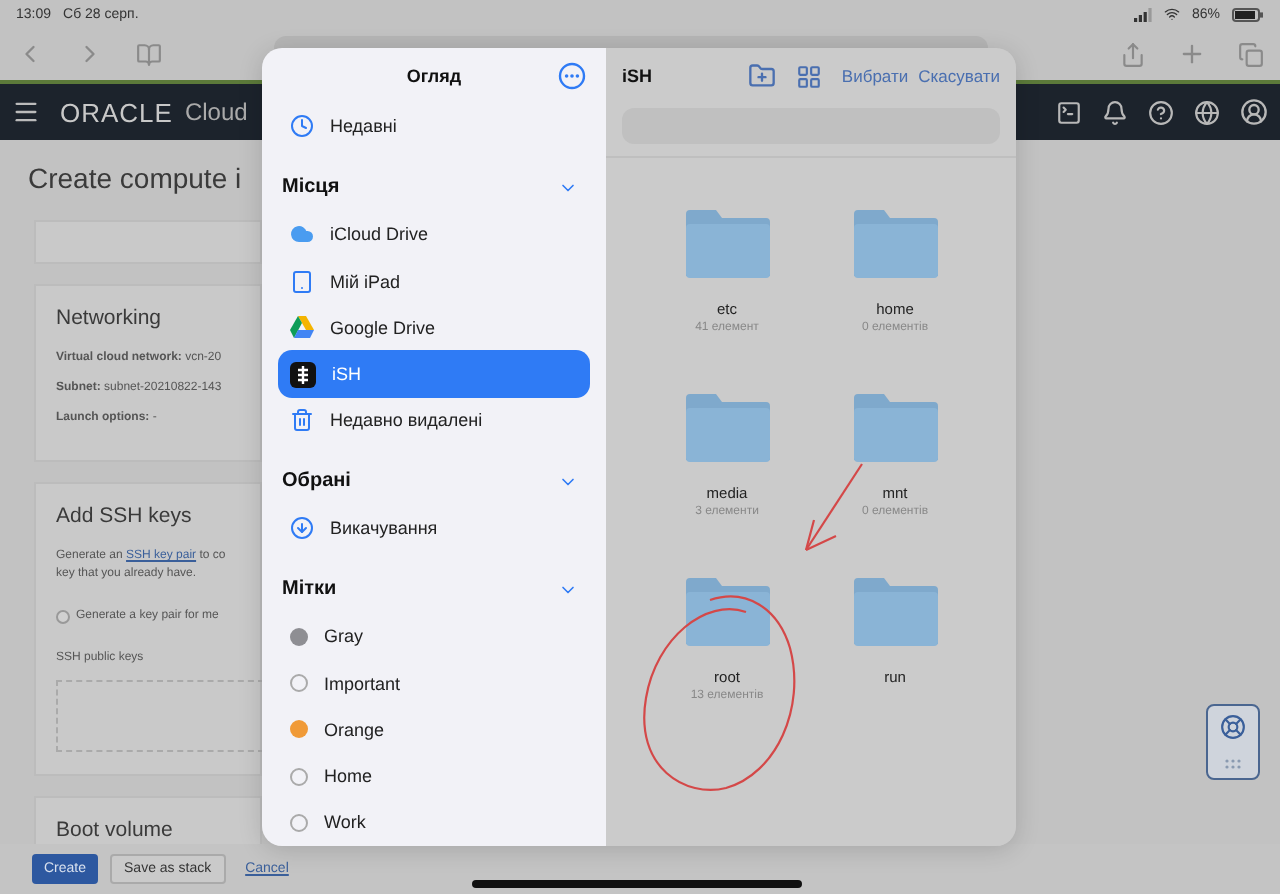 This screenshot has width=1280, height=894. What do you see at coordinates (434, 683) in the screenshot?
I see `sidebar-item: Important` at bounding box center [434, 683].